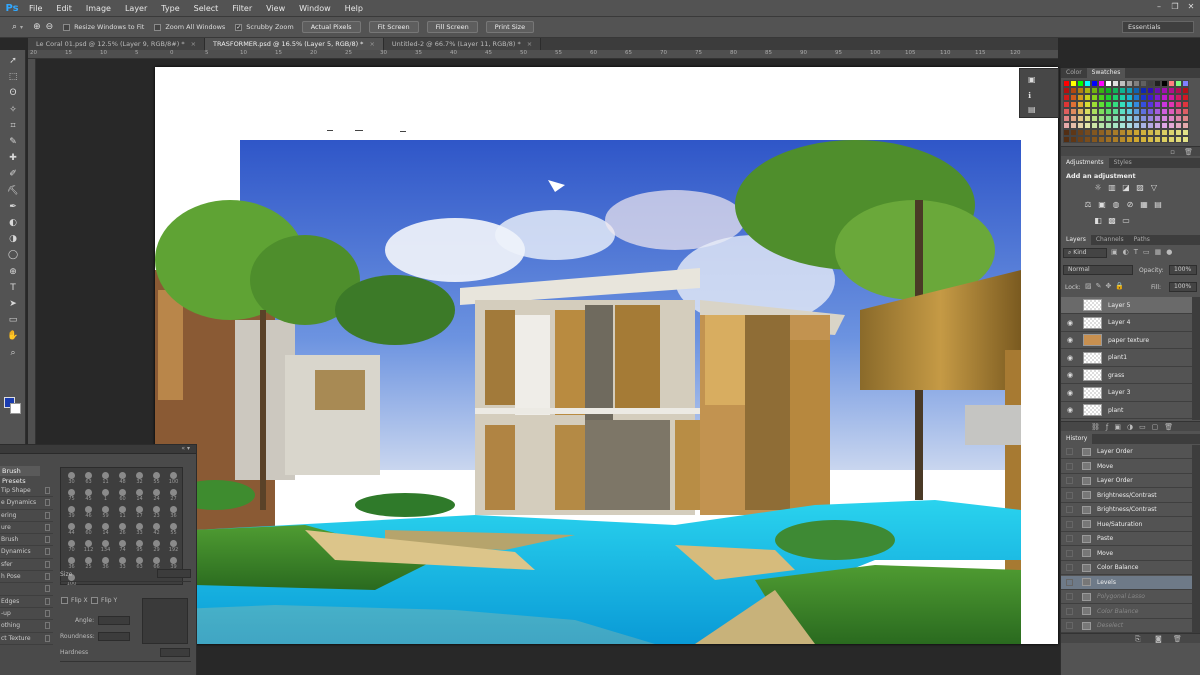  I want to click on flip-x-checkbox, so click(64, 600).